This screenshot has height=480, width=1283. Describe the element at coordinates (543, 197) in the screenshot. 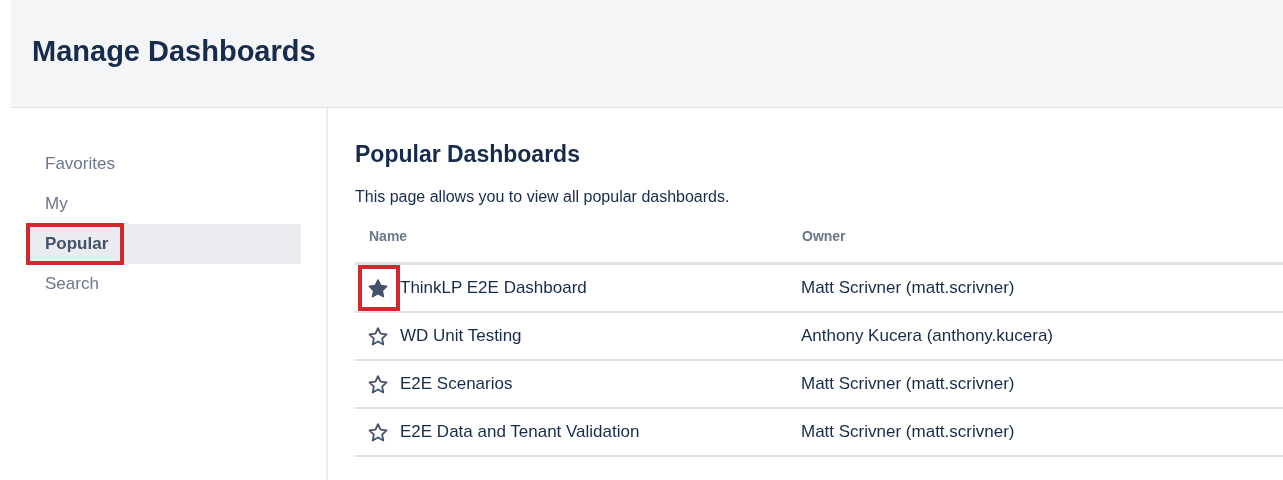

I see `description: This page allows you to view all popular dashboards.` at that location.